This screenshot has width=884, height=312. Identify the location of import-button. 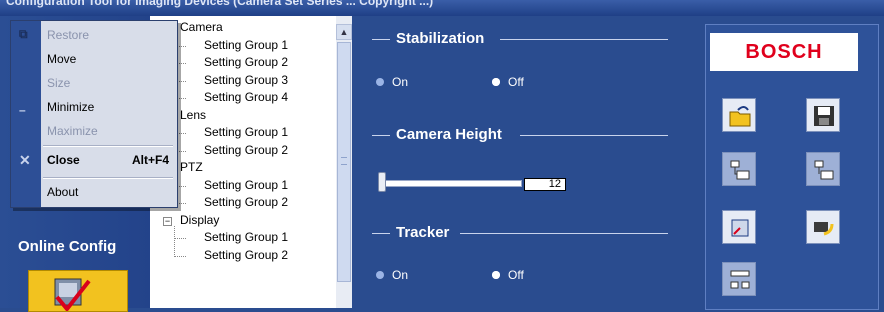
(823, 227).